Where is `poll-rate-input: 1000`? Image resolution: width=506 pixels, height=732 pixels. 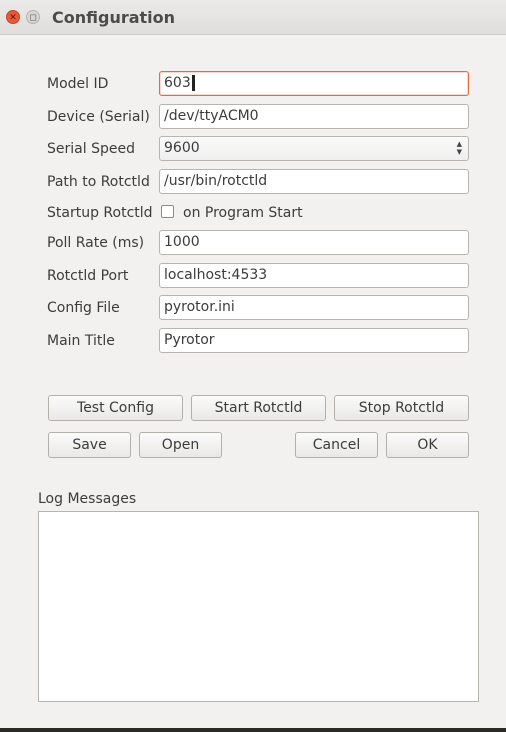 poll-rate-input: 1000 is located at coordinates (314, 242).